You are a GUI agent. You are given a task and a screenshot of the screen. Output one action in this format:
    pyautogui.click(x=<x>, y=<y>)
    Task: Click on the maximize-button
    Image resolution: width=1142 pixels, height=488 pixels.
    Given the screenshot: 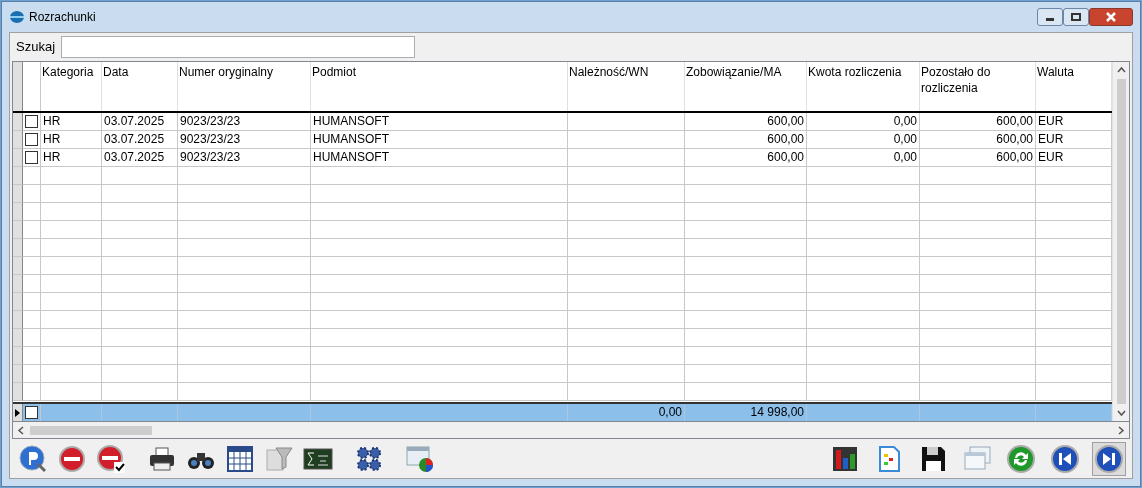 What is the action you would take?
    pyautogui.click(x=1076, y=17)
    